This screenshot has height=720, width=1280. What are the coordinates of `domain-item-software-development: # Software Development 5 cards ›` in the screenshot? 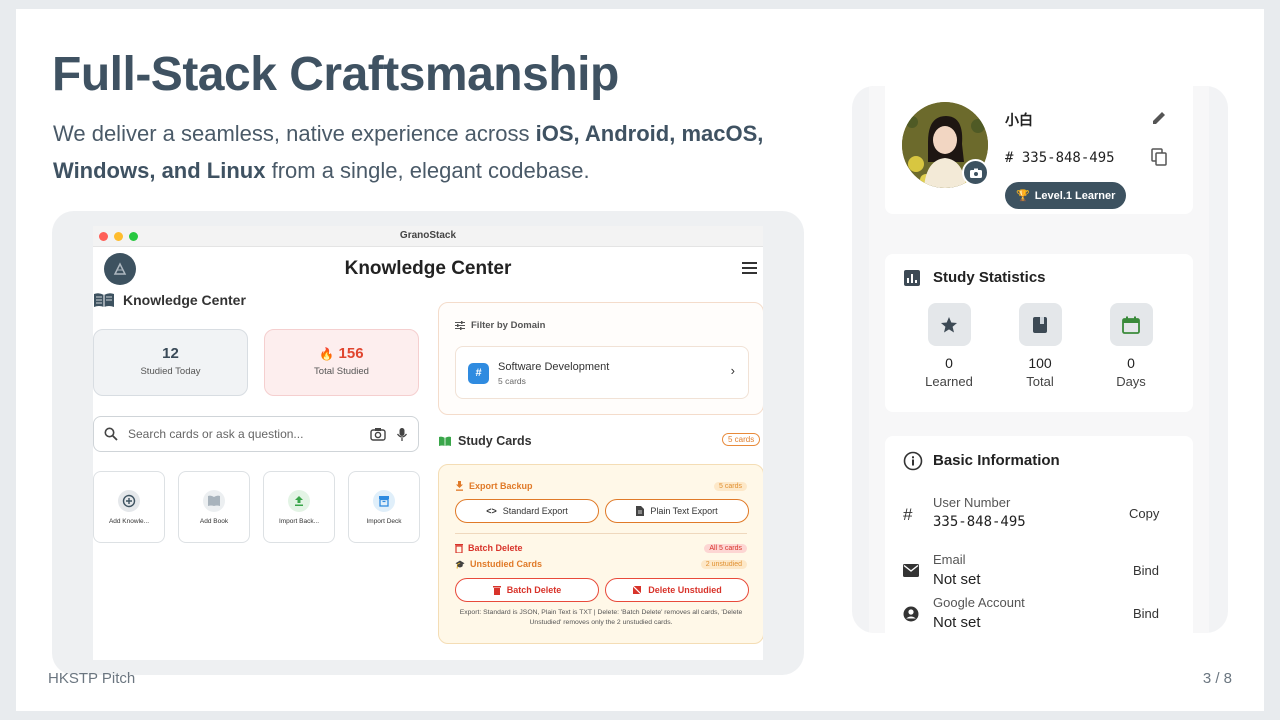 It's located at (602, 372).